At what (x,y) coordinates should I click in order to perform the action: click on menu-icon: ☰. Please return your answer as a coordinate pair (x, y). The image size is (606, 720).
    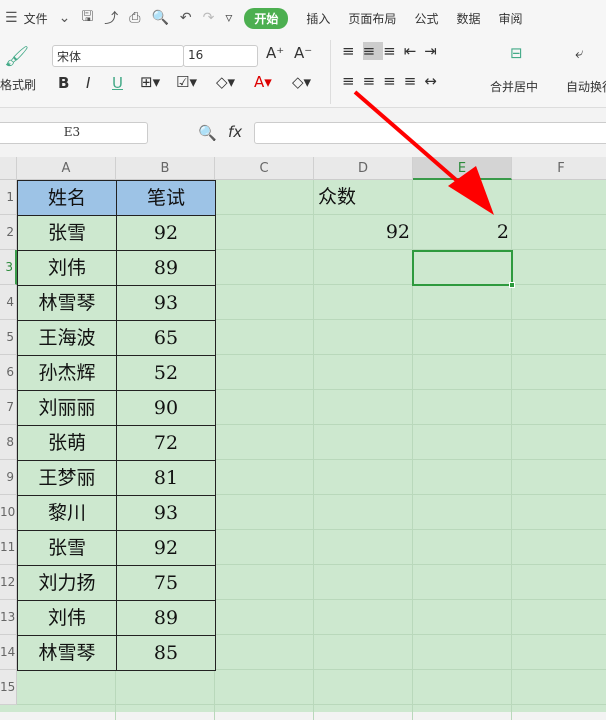
    Looking at the image, I should click on (11, 18).